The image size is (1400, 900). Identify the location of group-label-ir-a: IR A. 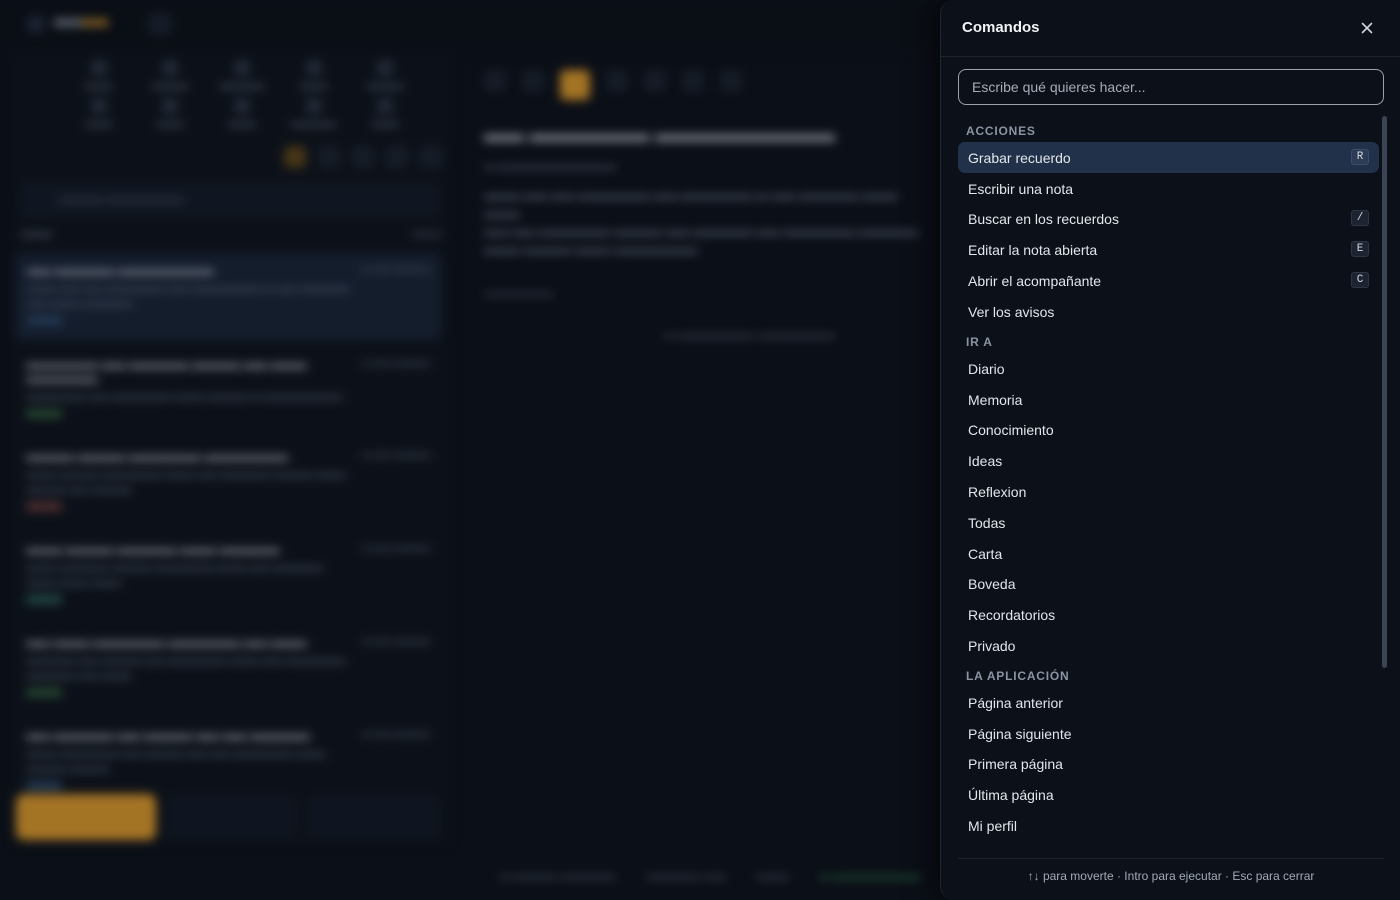
(979, 342).